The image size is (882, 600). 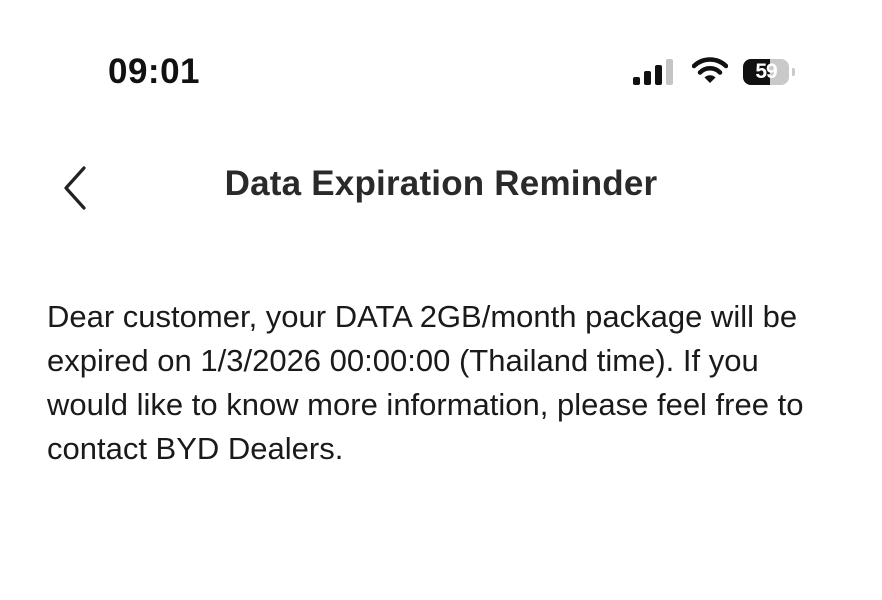 I want to click on status-time: 09:01, so click(x=154, y=71).